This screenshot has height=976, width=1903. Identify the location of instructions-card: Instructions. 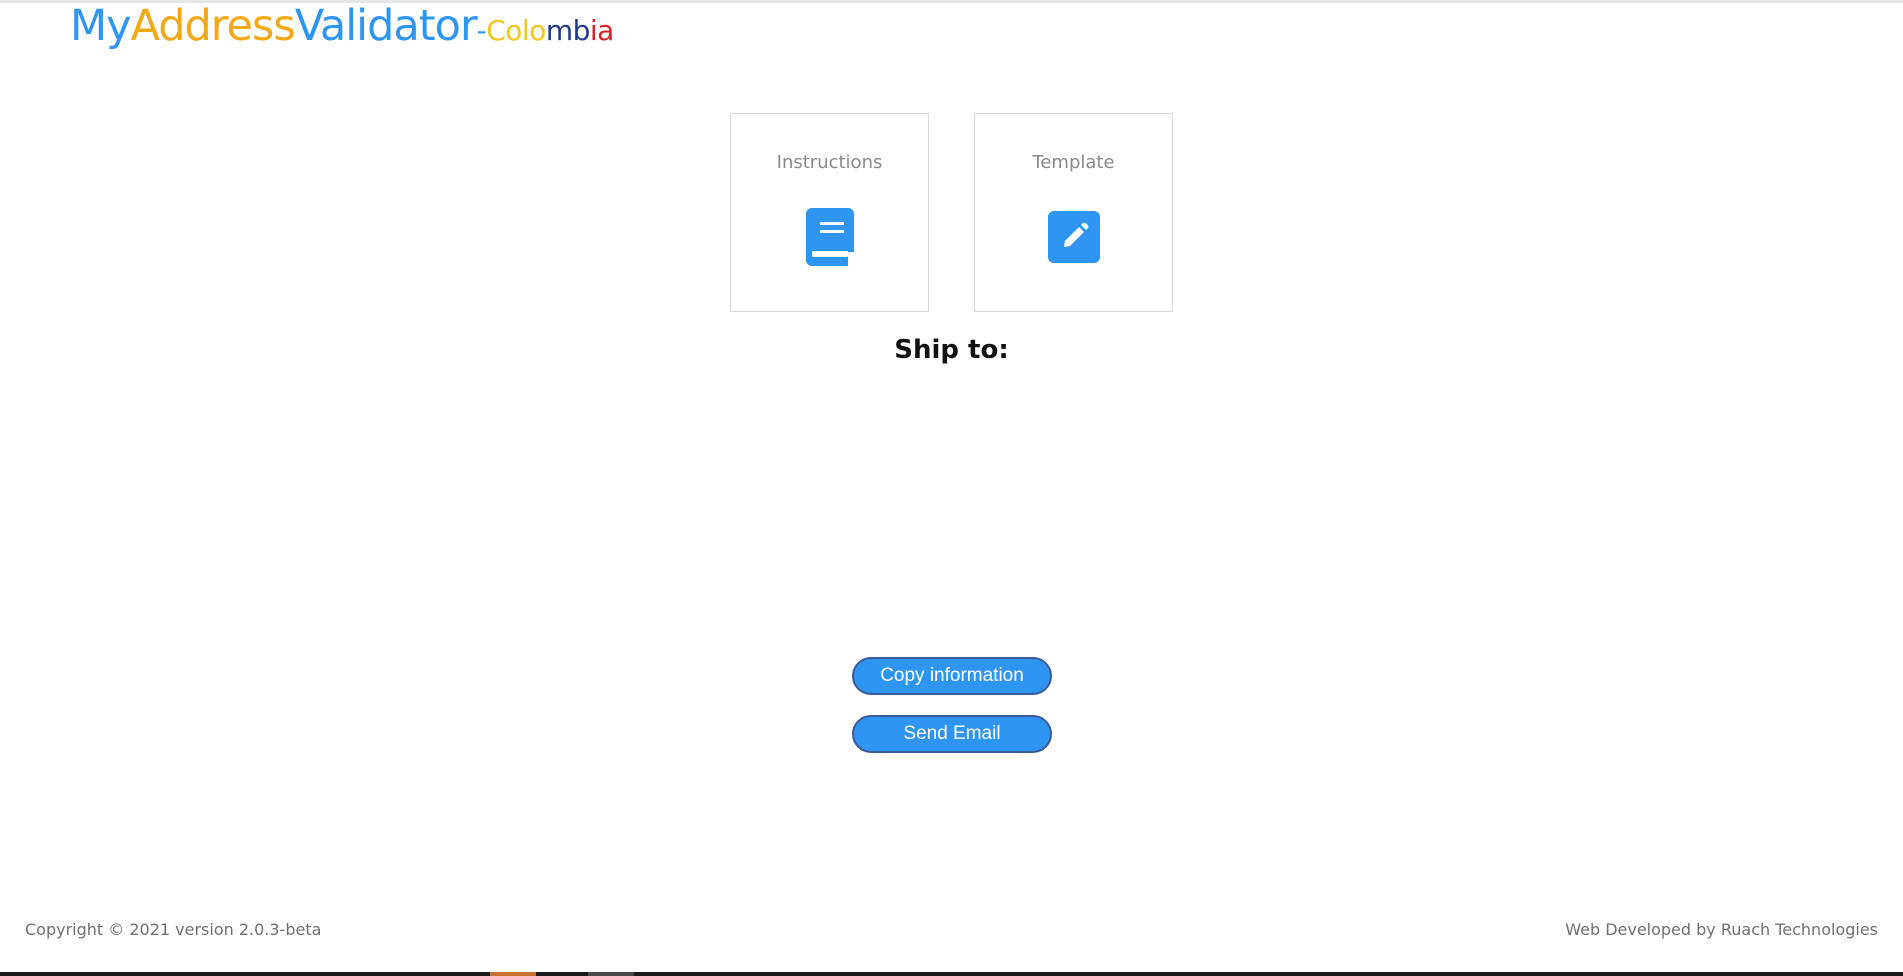
(829, 212).